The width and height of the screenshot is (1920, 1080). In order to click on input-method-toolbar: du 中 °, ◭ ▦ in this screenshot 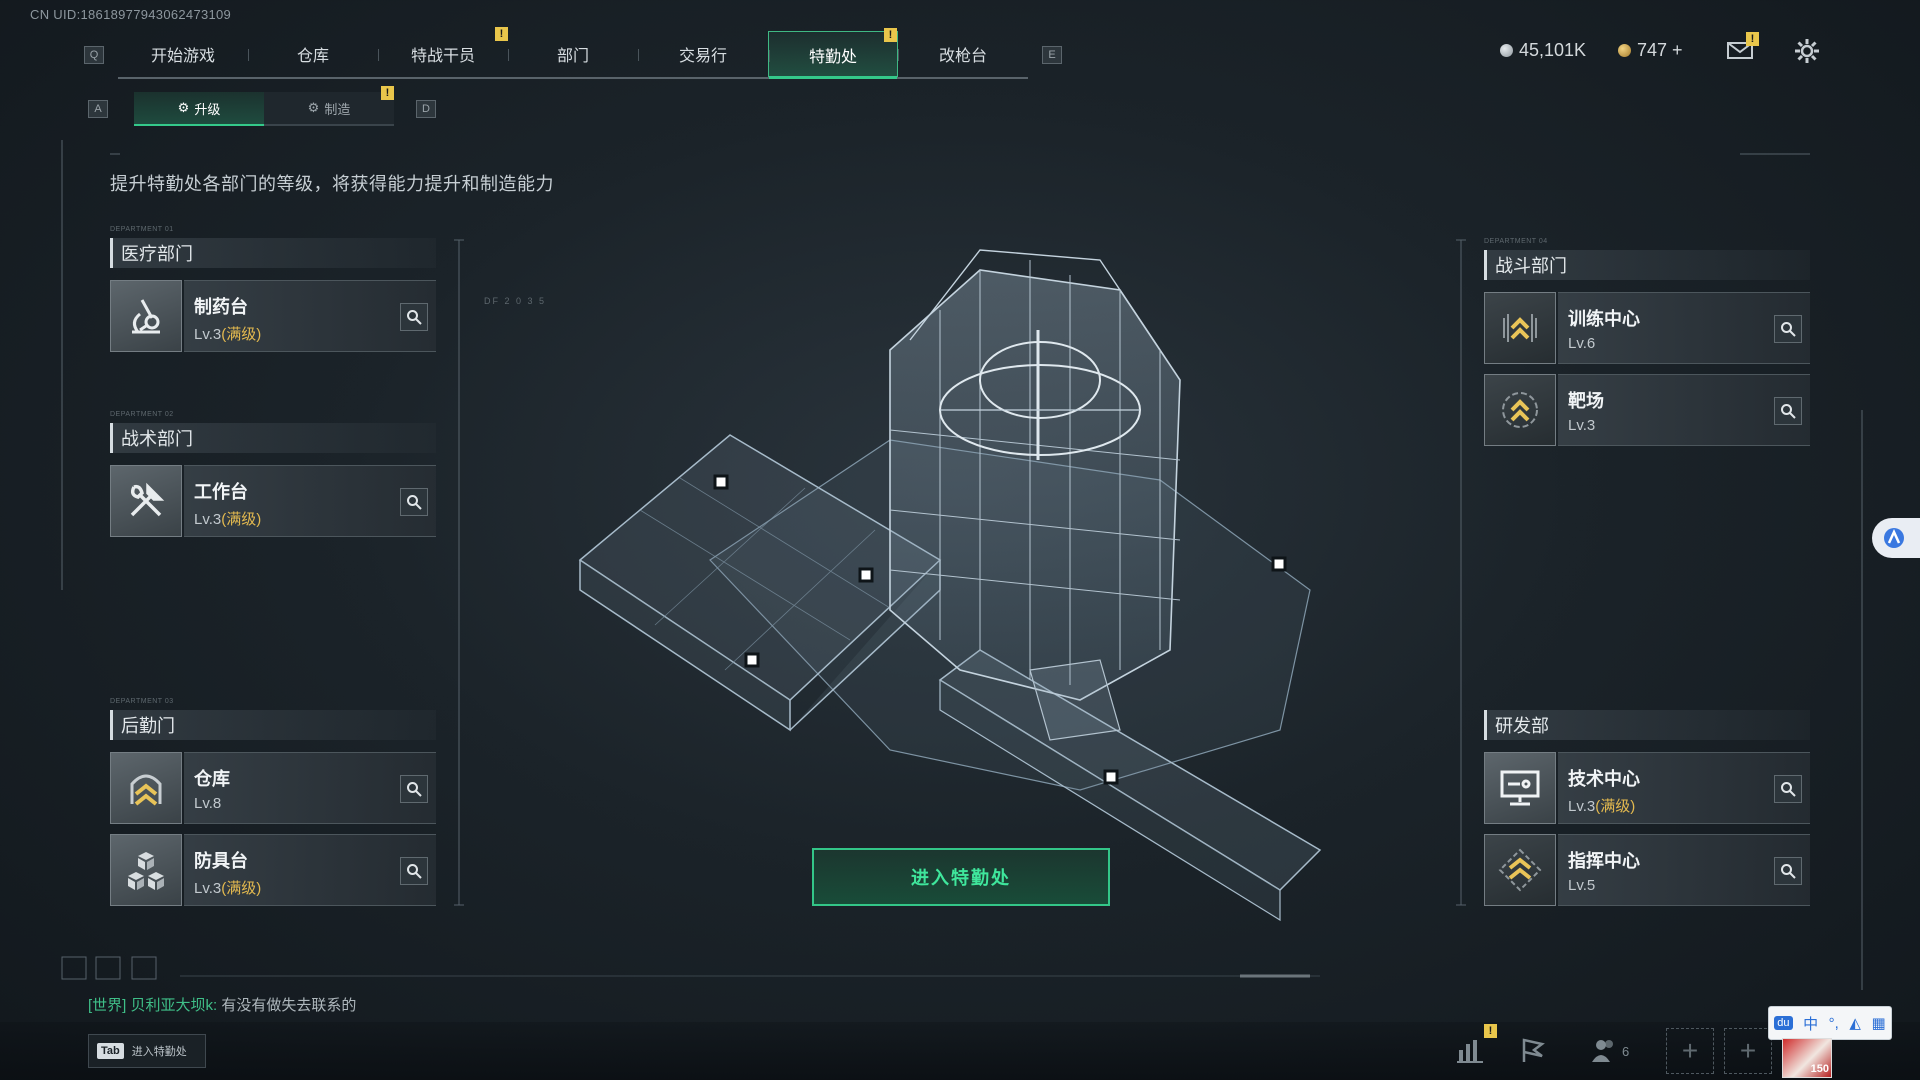, I will do `click(1830, 1023)`.